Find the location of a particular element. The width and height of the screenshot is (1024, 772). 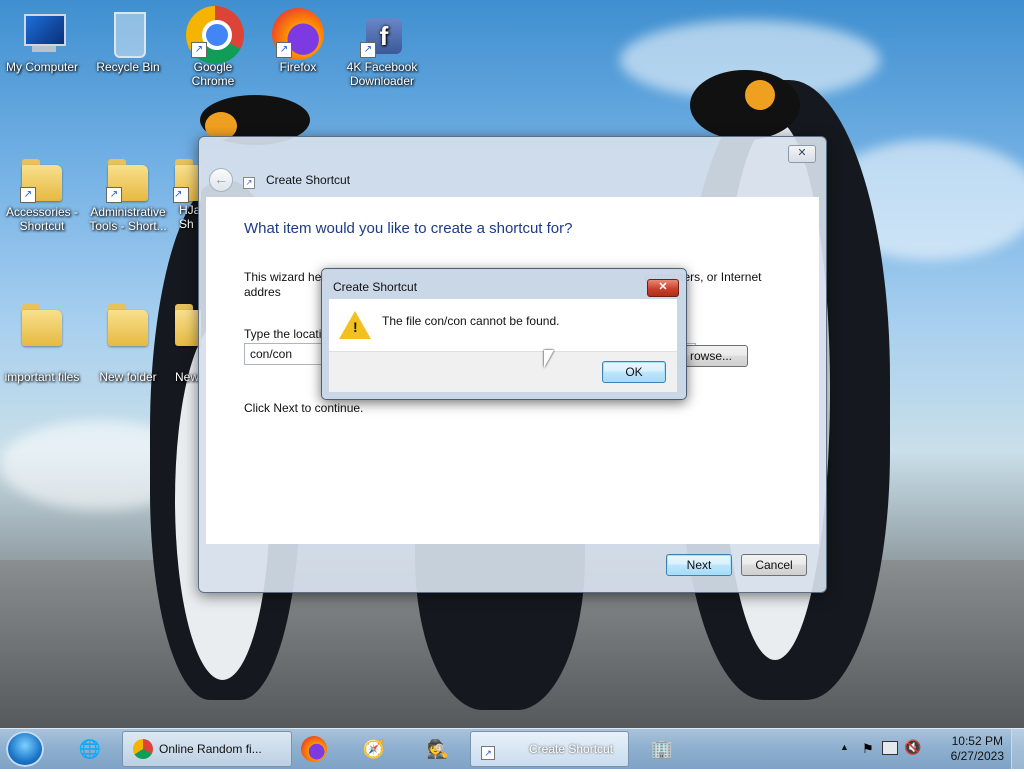

taskbar-firefox-icon is located at coordinates (314, 749).